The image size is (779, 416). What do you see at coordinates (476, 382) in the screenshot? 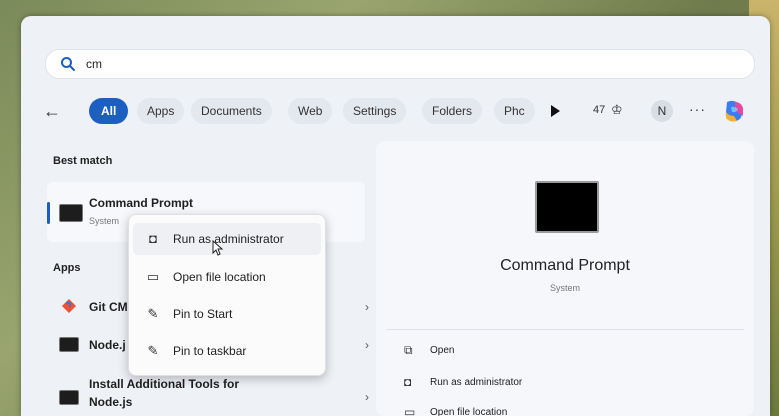
I see `action-label: Run as administrator` at bounding box center [476, 382].